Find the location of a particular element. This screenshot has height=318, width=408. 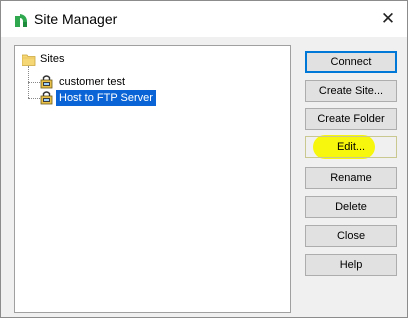

close-window-button: ✕ is located at coordinates (388, 19).